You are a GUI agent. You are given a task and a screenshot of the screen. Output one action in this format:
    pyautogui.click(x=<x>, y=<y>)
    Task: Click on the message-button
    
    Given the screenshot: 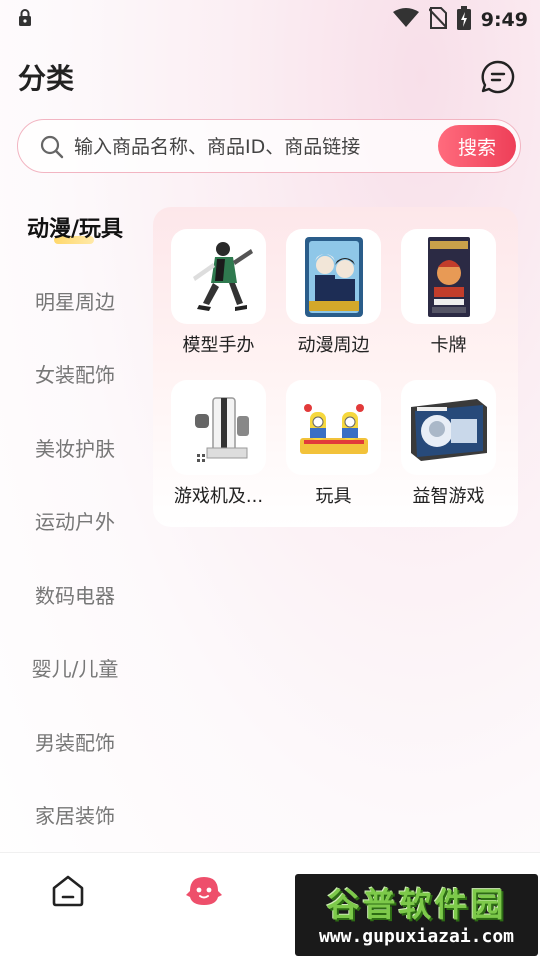 What is the action you would take?
    pyautogui.click(x=498, y=77)
    